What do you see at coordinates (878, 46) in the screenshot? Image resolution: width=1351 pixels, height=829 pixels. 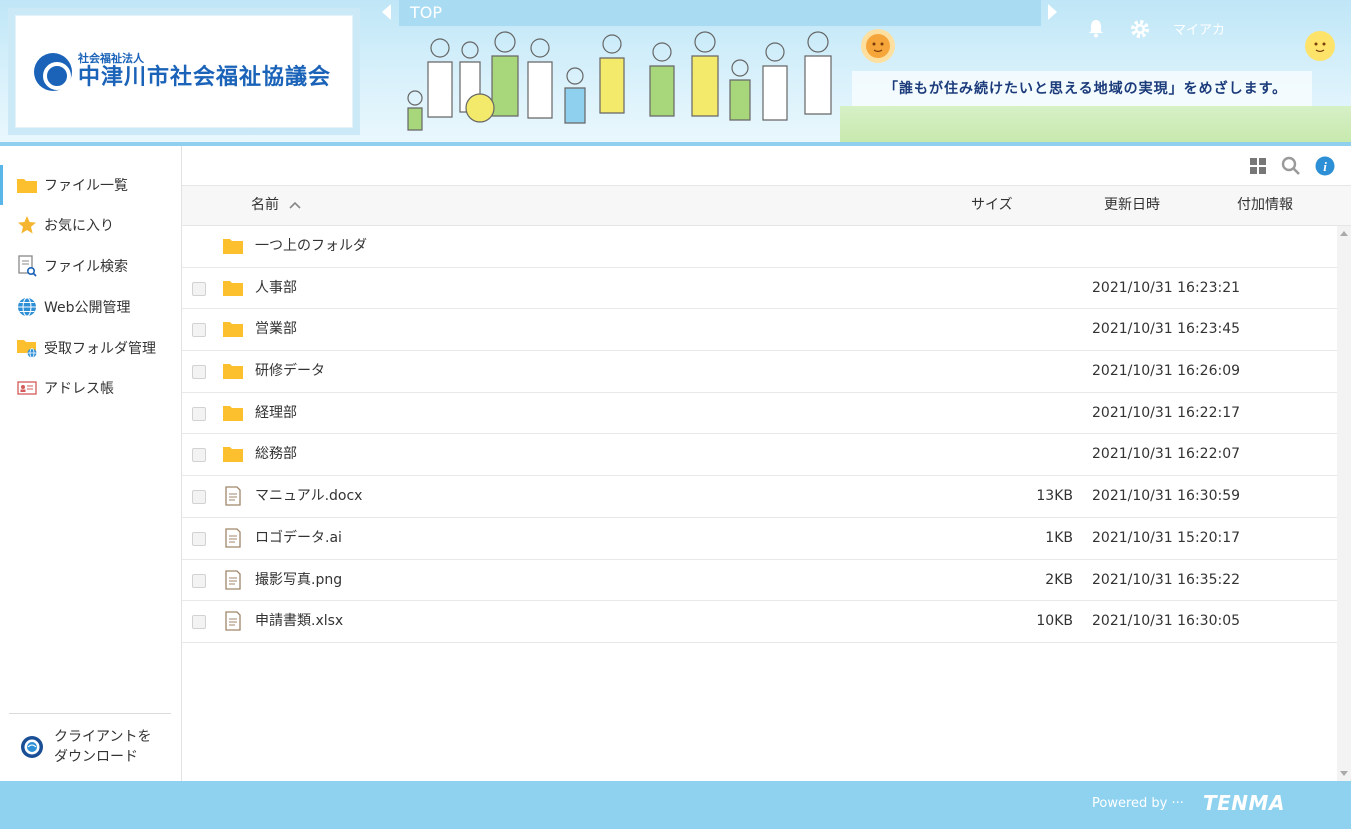 I see `sun-icon` at bounding box center [878, 46].